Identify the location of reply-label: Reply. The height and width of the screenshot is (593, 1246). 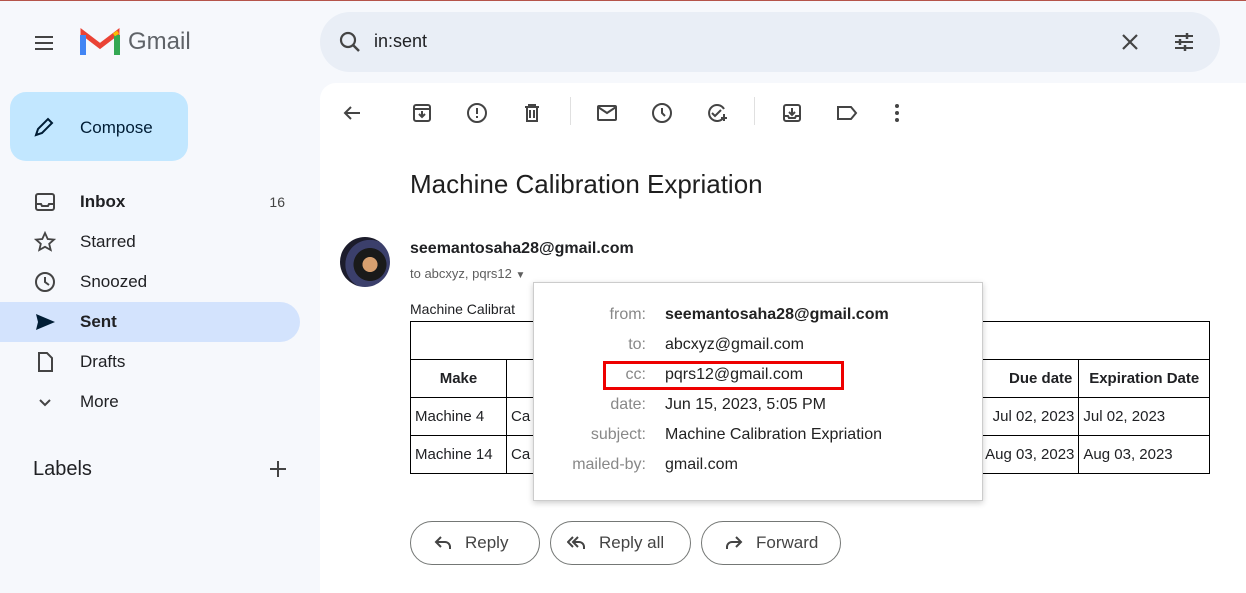
(487, 542).